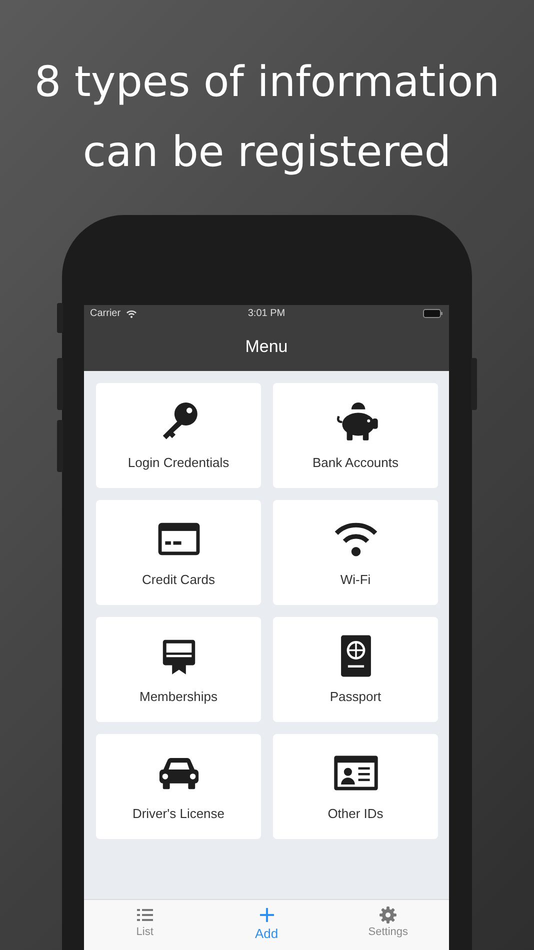  What do you see at coordinates (388, 915) in the screenshot?
I see `settings-icon` at bounding box center [388, 915].